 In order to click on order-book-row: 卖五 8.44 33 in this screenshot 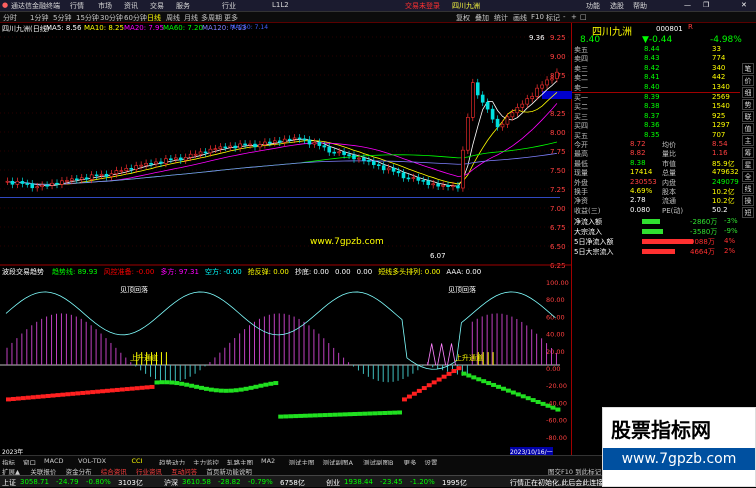, I will do `click(664, 49)`.